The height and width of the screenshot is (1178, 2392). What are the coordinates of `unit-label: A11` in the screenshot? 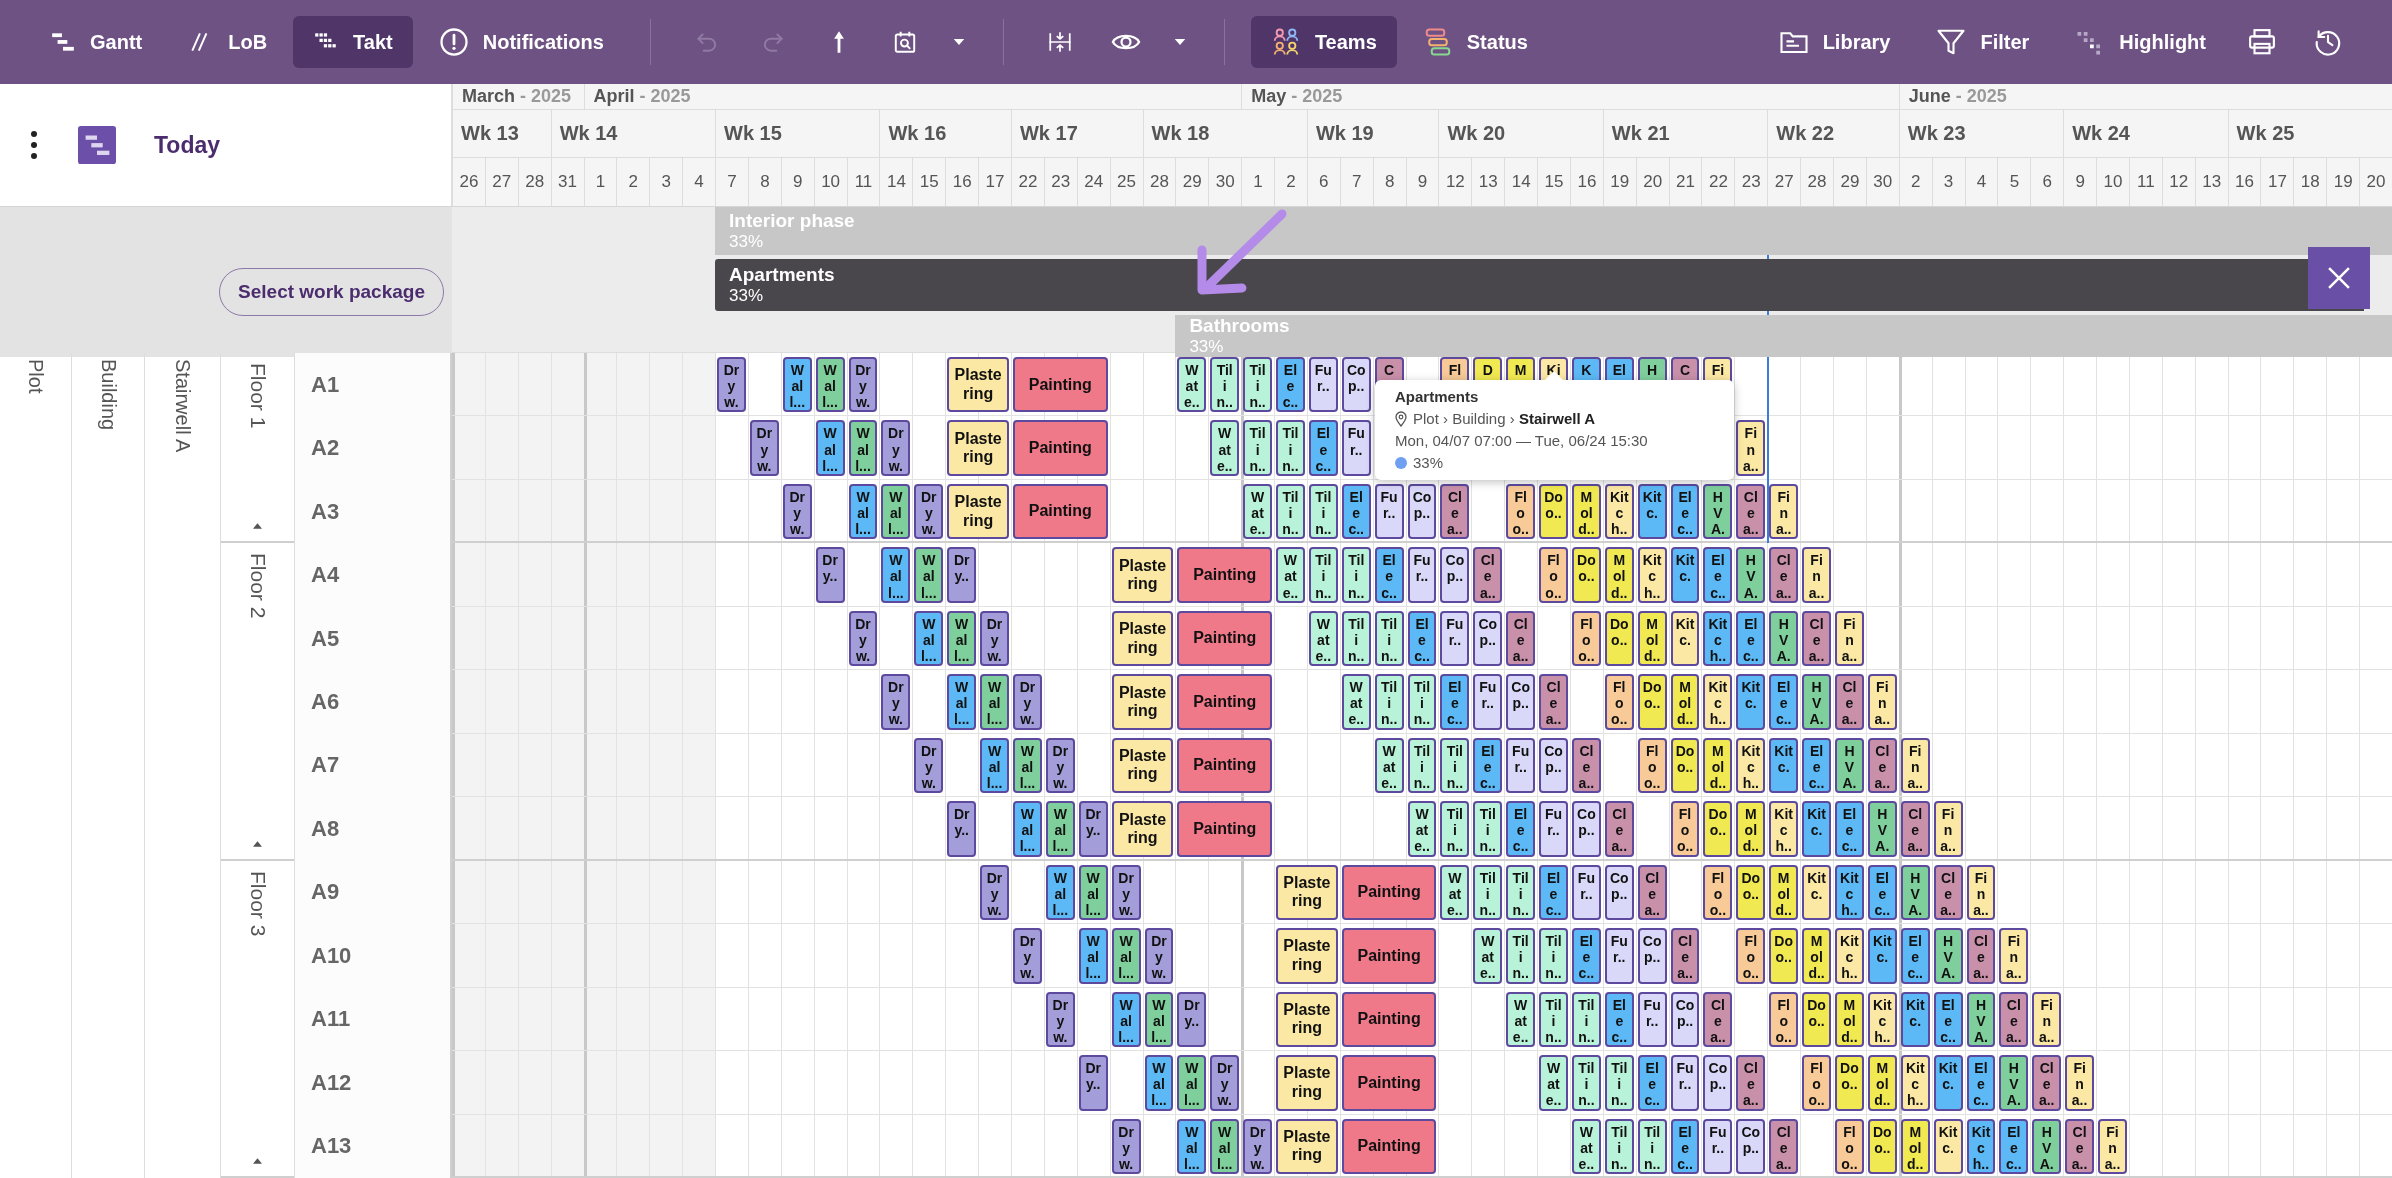 It's located at (373, 1019).